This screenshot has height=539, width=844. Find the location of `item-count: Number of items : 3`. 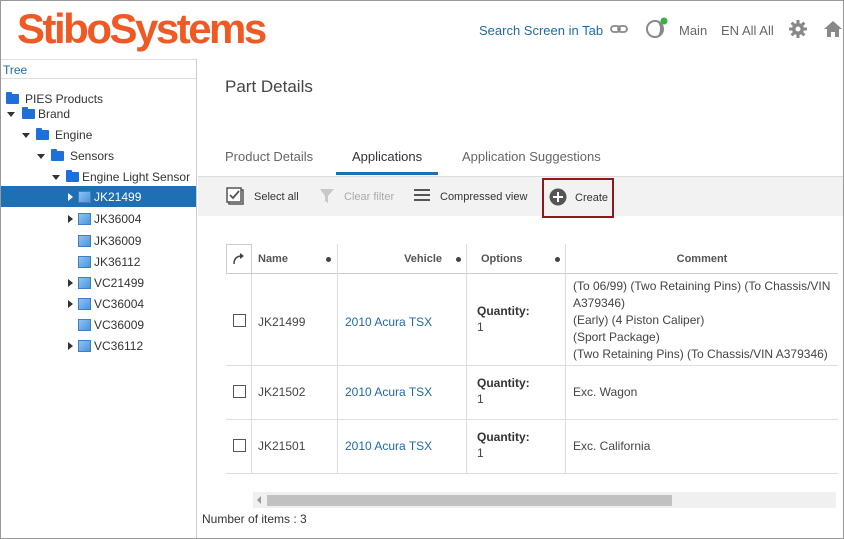

item-count: Number of items : 3 is located at coordinates (254, 519).